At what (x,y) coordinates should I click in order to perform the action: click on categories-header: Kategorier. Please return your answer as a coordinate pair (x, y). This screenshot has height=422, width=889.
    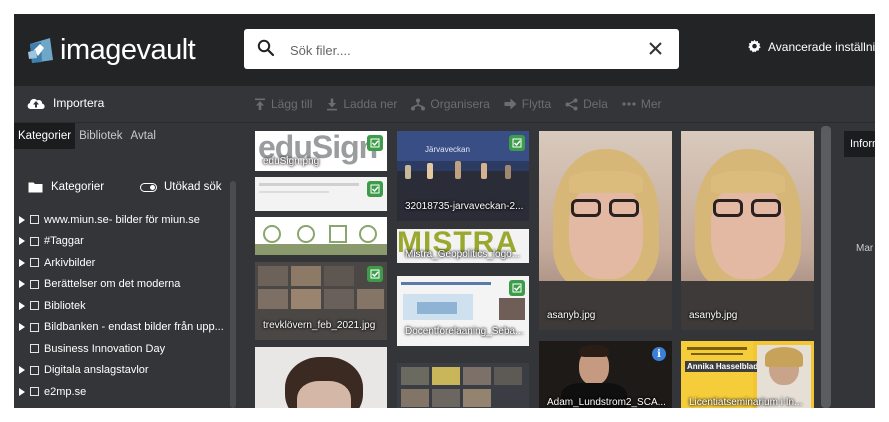
    Looking at the image, I should click on (66, 187).